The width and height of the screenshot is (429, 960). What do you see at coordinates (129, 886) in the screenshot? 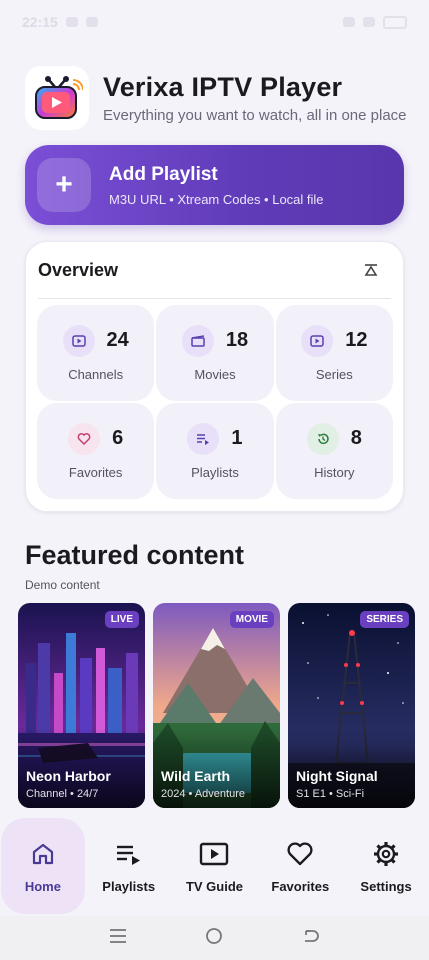
I see `nav-label: Playlists` at bounding box center [129, 886].